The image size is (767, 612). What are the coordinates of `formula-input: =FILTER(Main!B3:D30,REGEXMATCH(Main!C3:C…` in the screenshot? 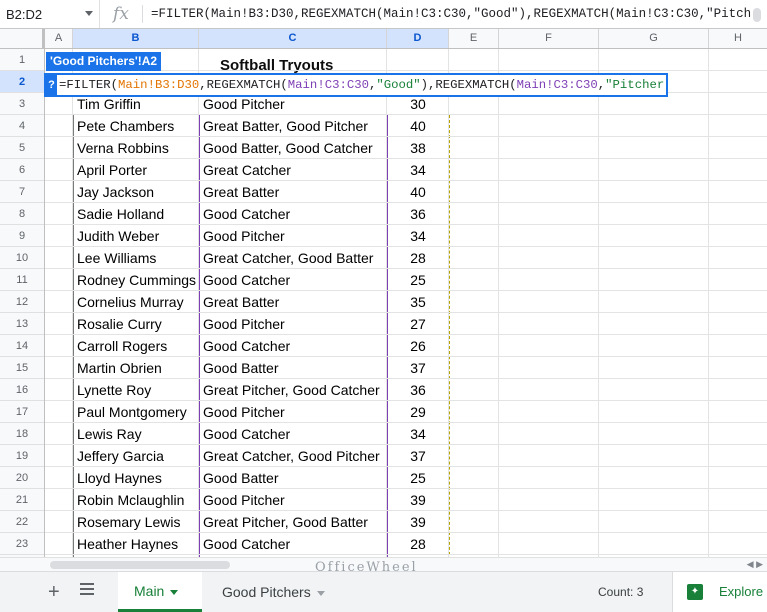 It's located at (459, 14).